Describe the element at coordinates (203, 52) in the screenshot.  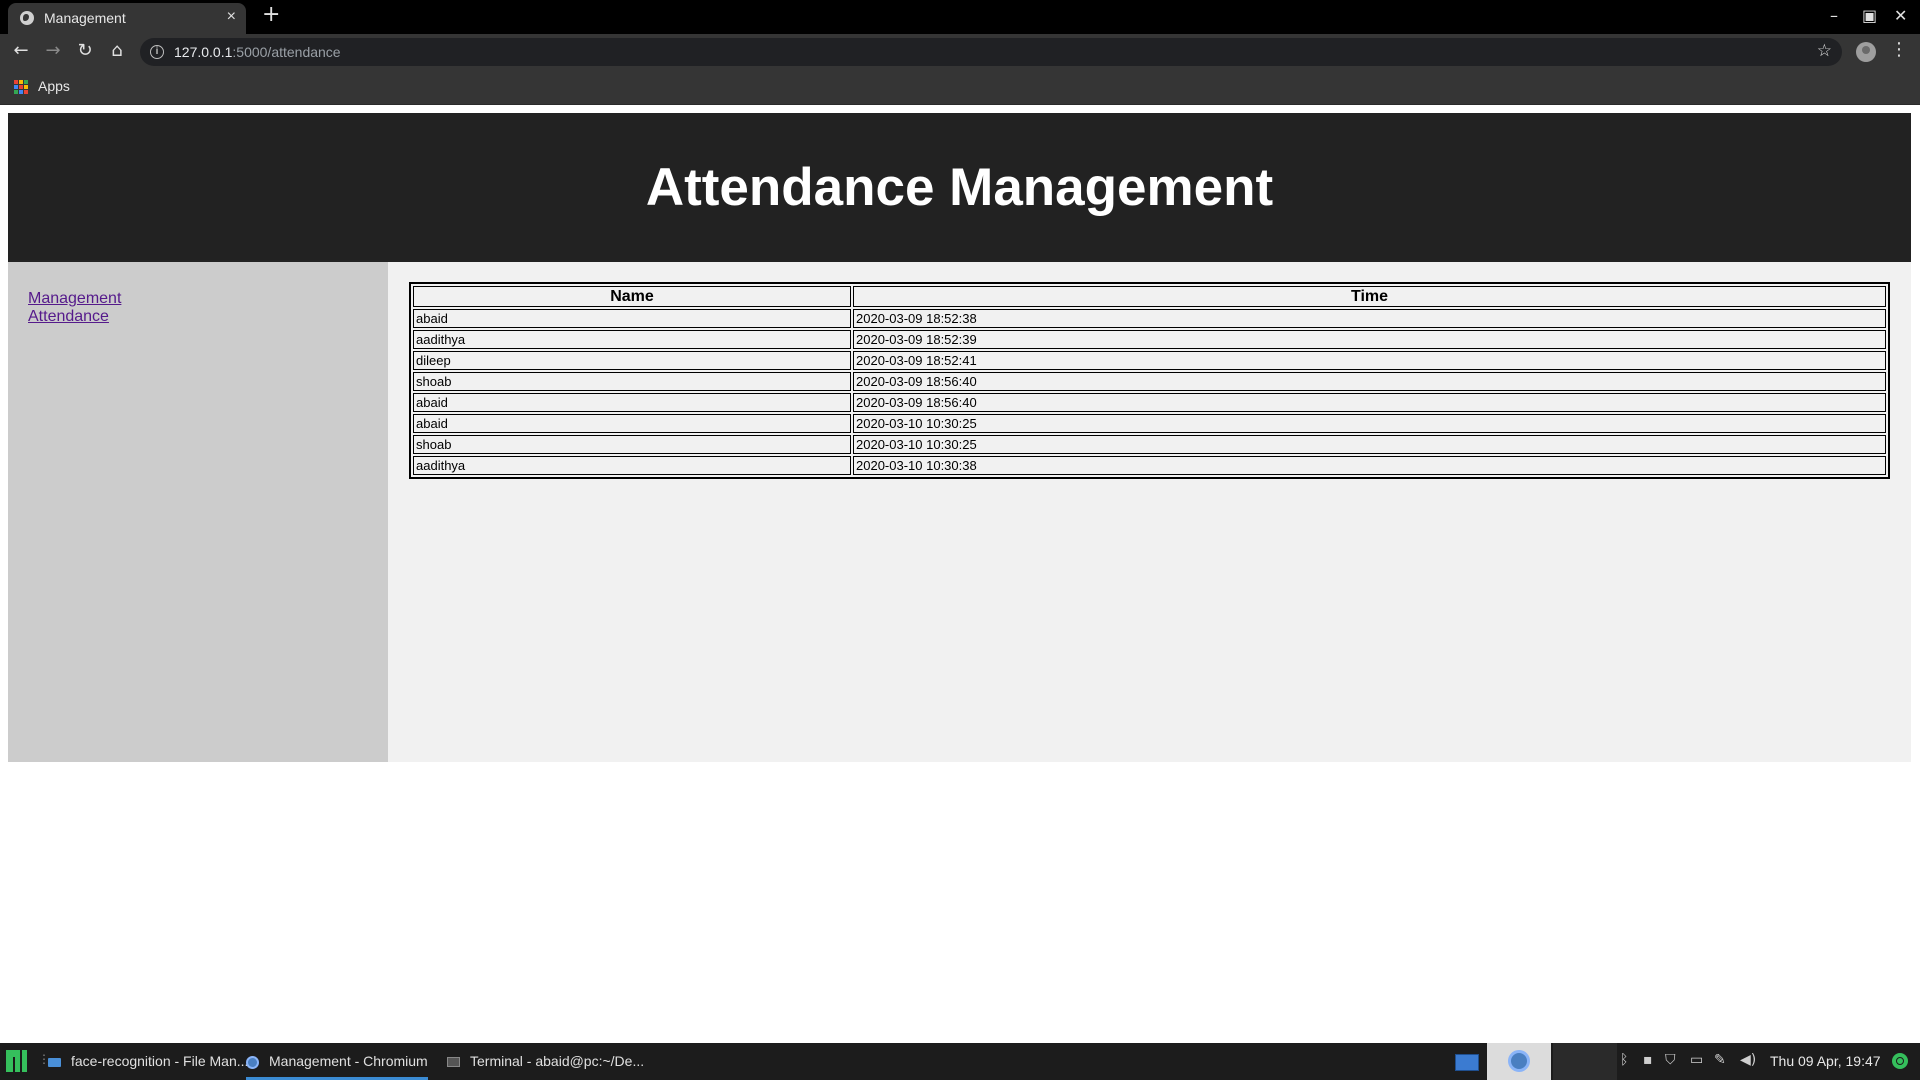
I see `url-host: 127.0.0.1` at that location.